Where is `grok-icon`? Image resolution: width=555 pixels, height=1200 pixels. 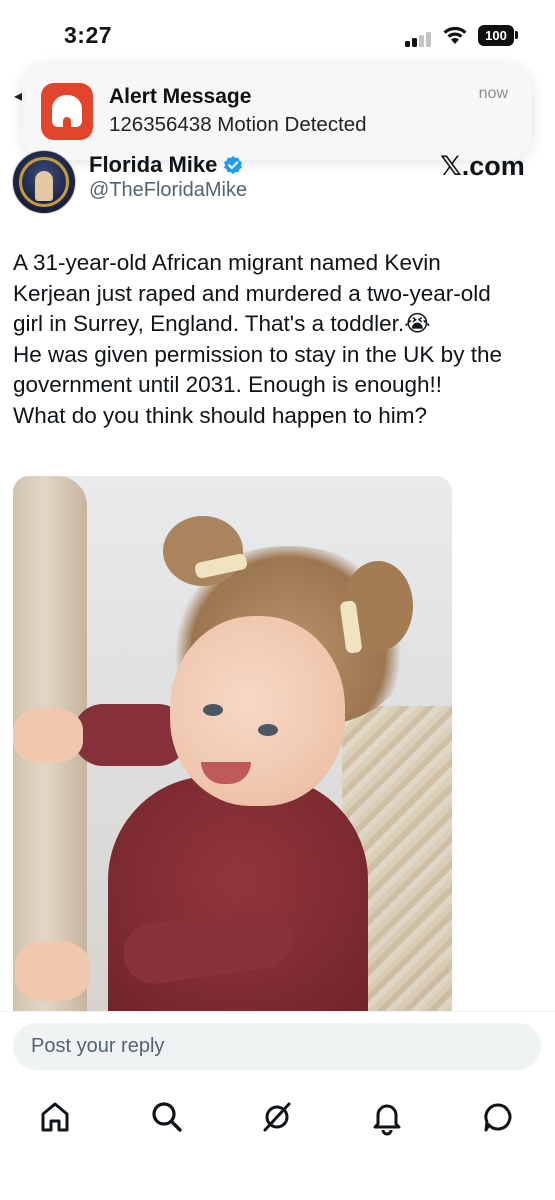 grok-icon is located at coordinates (277, 1117).